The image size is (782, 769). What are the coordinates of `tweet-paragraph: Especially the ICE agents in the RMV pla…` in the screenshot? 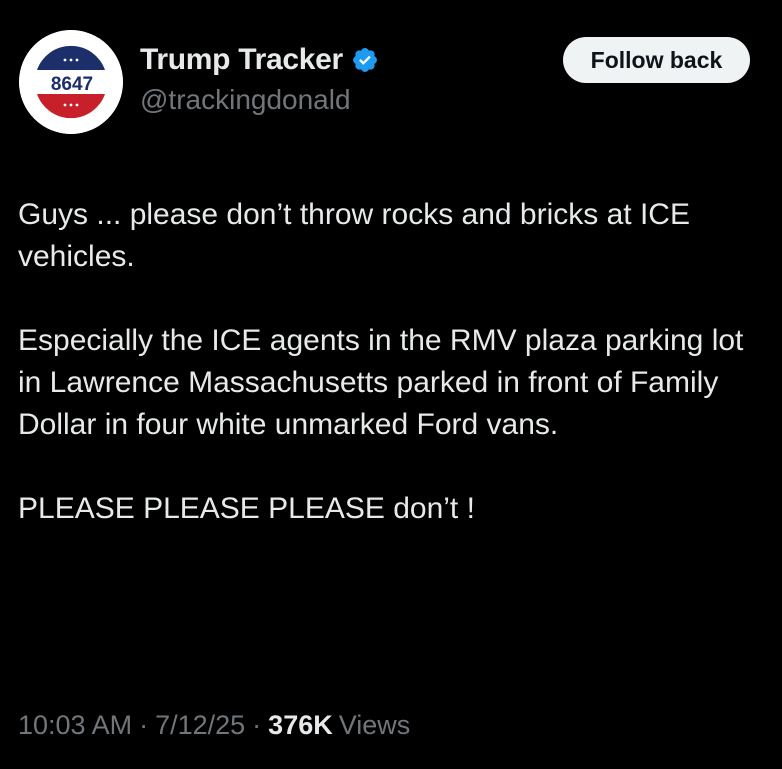 It's located at (381, 382).